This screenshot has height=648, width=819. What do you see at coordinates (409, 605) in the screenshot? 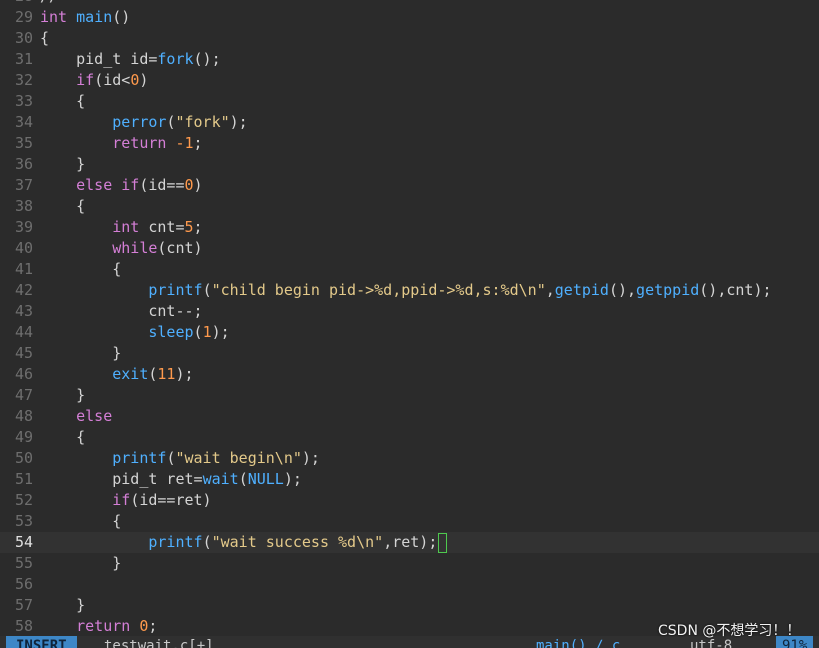
I see `code-line: 57 }` at bounding box center [409, 605].